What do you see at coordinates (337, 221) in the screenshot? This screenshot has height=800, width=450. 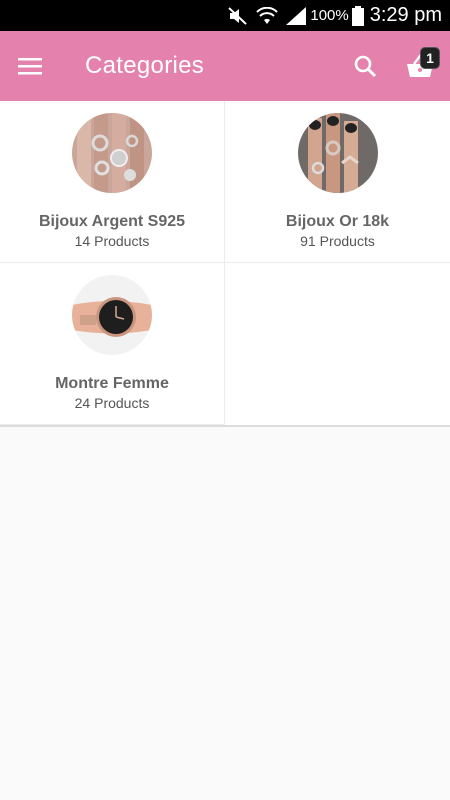 I see `category-name: Bijoux Or 18k` at bounding box center [337, 221].